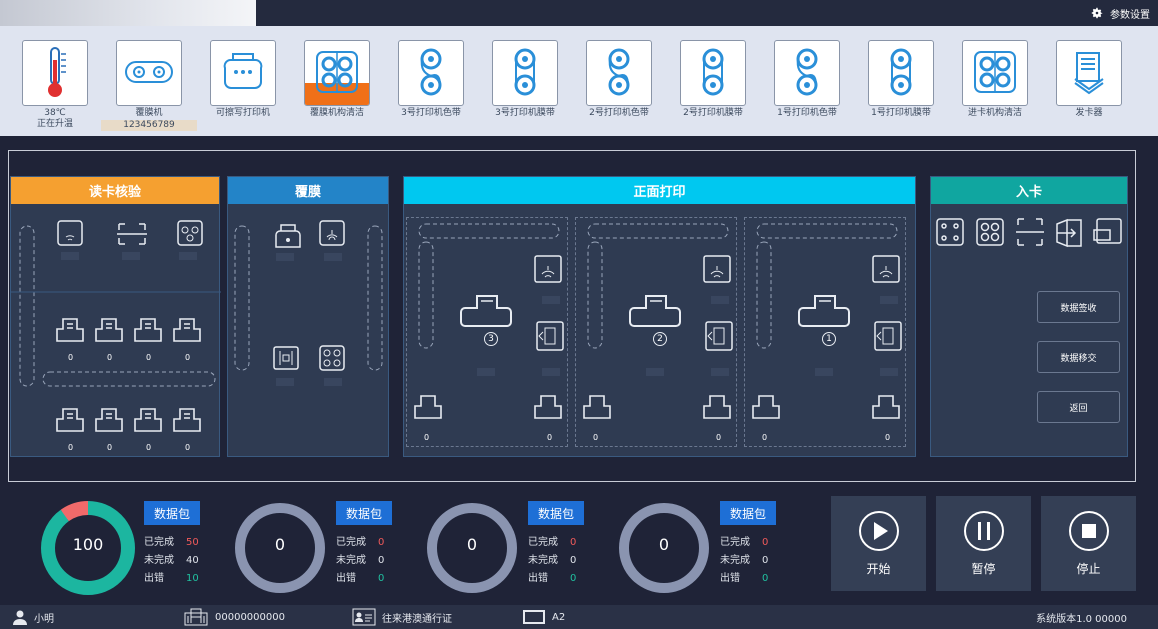  What do you see at coordinates (1088, 543) in the screenshot?
I see `stop-button: 停止` at bounding box center [1088, 543].